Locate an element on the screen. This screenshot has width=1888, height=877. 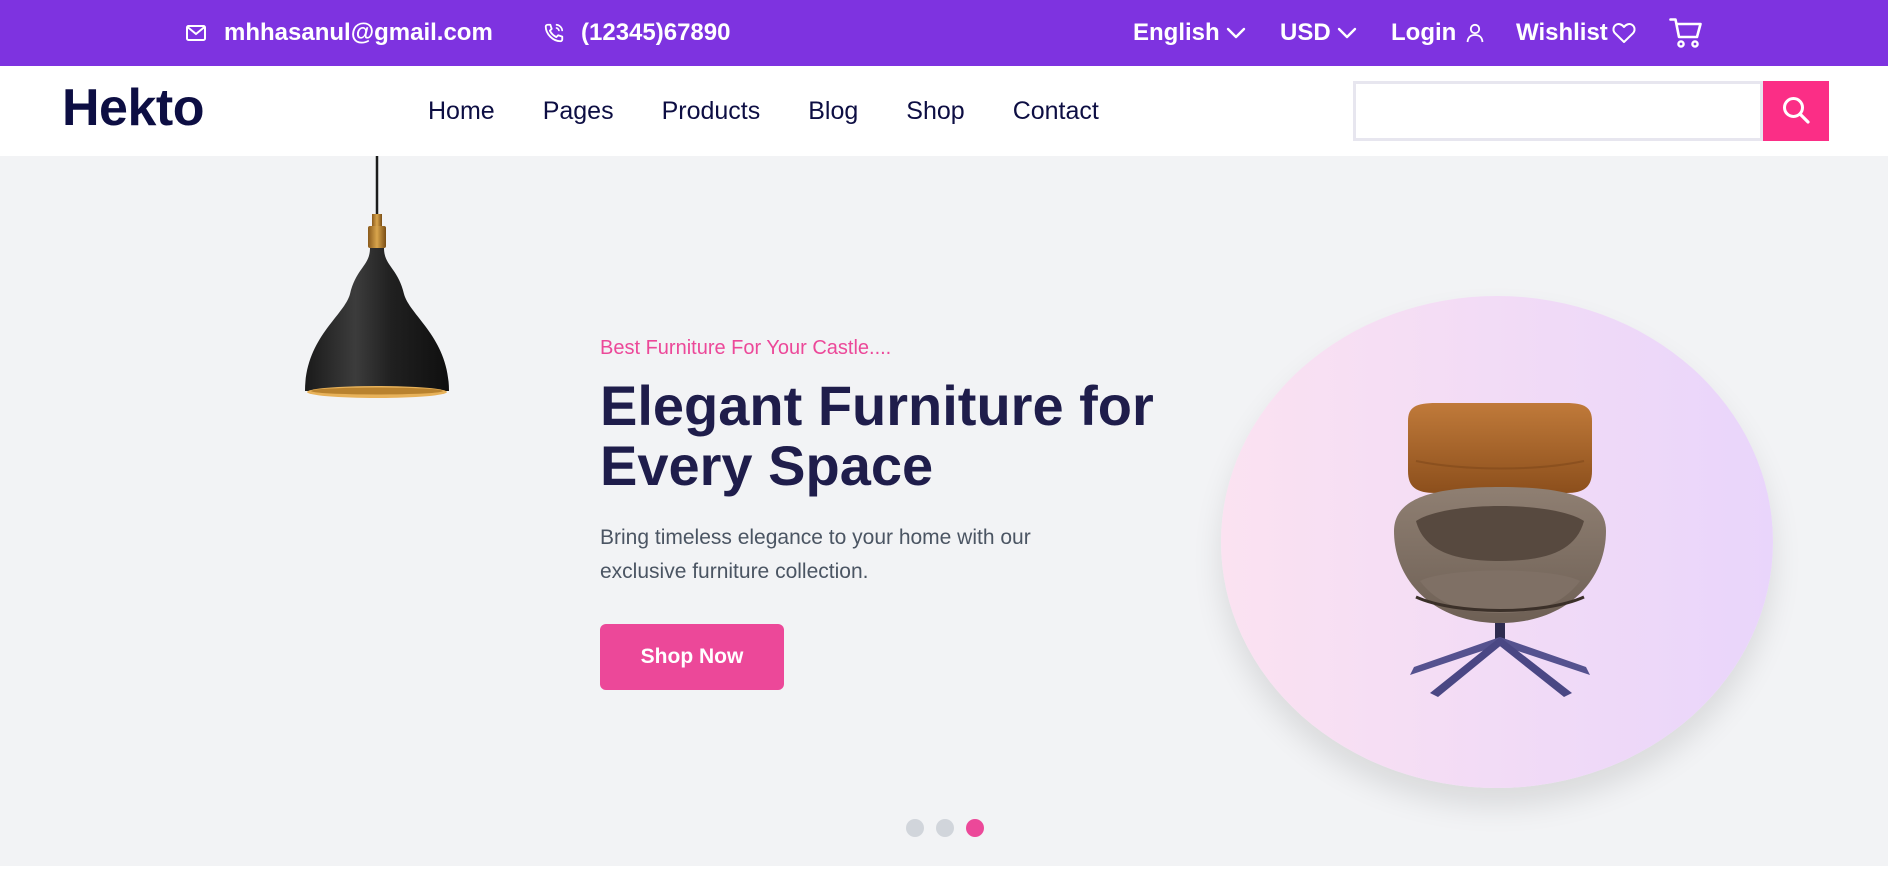
nav-link-products: Products is located at coordinates (711, 111).